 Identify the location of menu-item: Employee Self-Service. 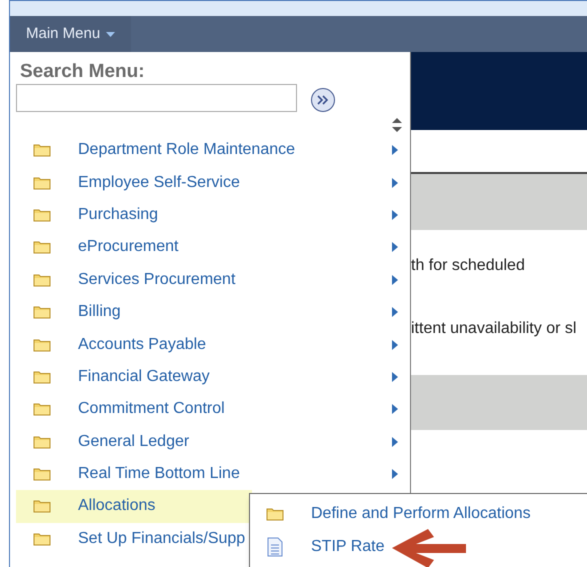
(213, 182).